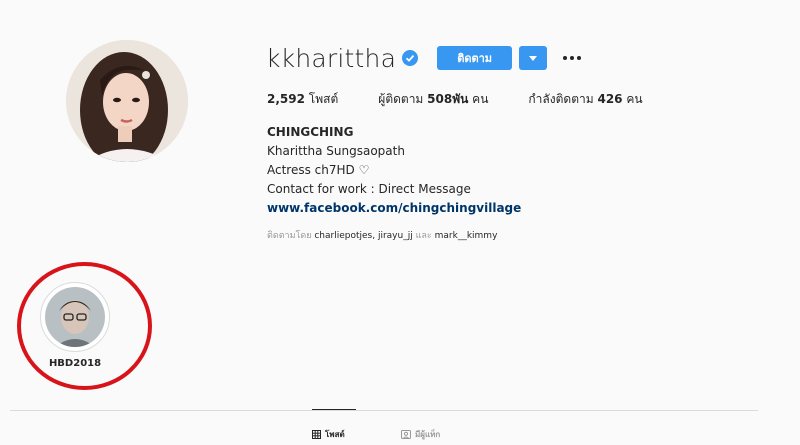  I want to click on following-count: กำลังติดตาม 426 คน, so click(585, 99).